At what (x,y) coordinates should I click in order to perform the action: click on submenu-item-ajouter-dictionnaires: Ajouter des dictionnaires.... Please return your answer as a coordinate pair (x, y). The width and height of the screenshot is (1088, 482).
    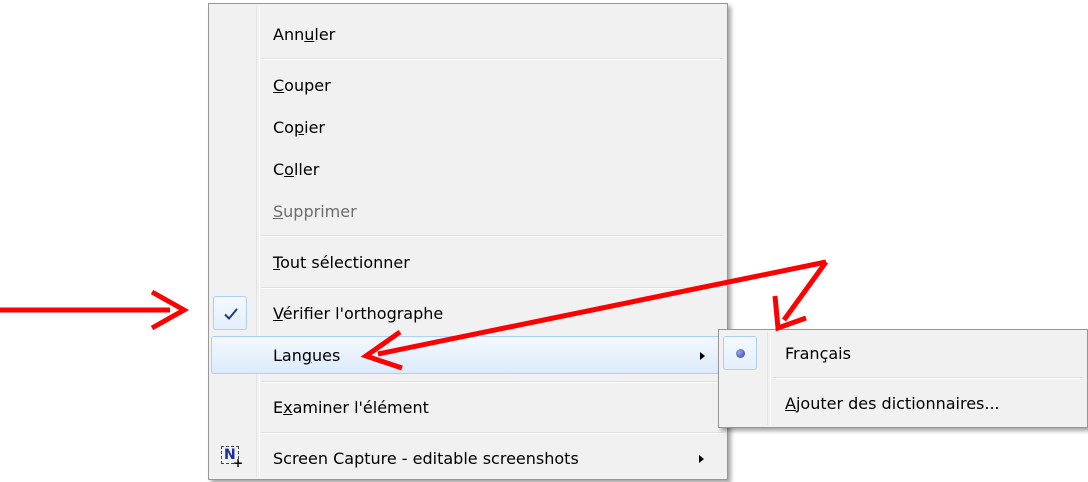
    Looking at the image, I should click on (903, 404).